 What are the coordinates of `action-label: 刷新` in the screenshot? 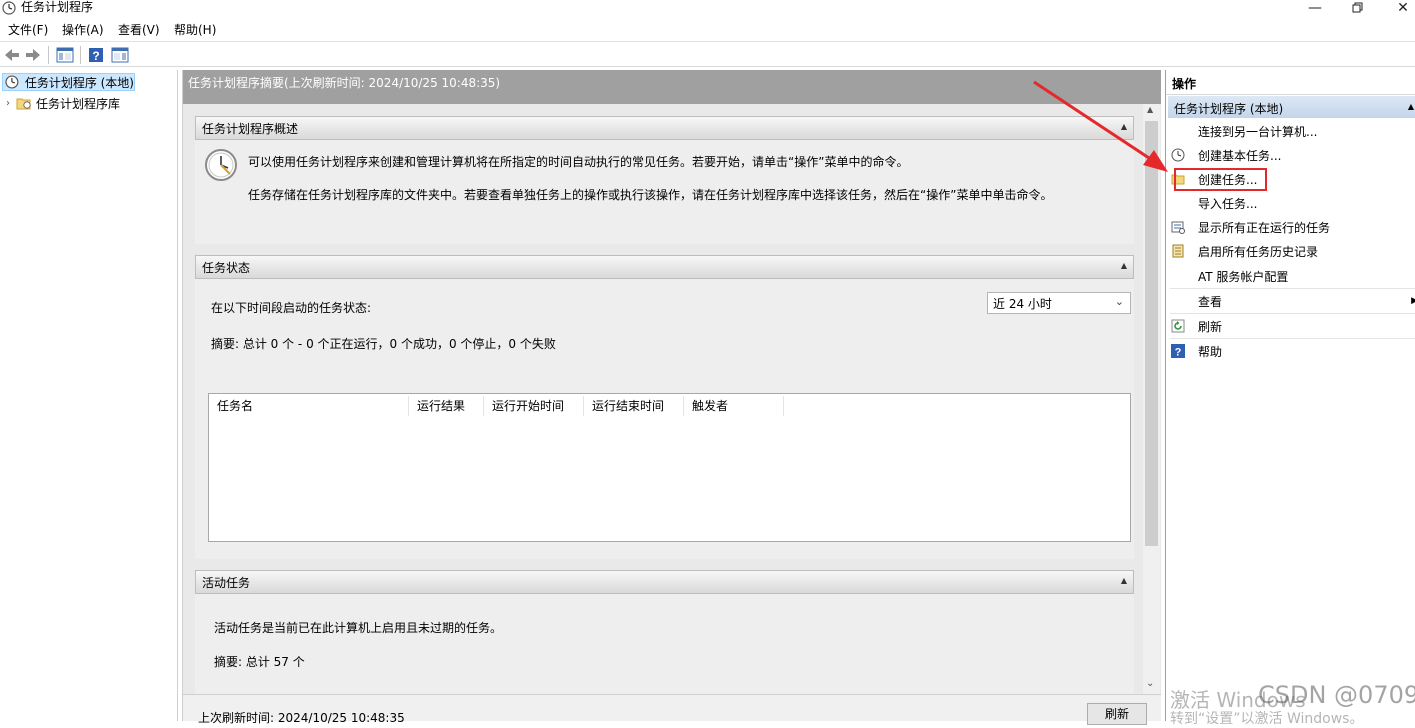 It's located at (1210, 326).